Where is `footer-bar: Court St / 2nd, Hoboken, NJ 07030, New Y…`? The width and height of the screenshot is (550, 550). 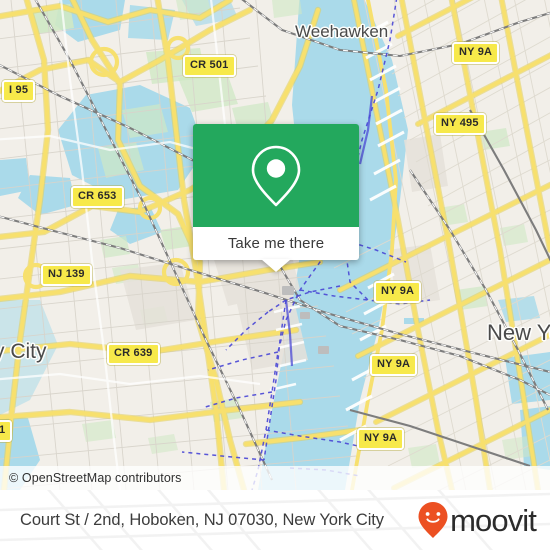
footer-bar: Court St / 2nd, Hoboken, NJ 07030, New Y… is located at coordinates (275, 520).